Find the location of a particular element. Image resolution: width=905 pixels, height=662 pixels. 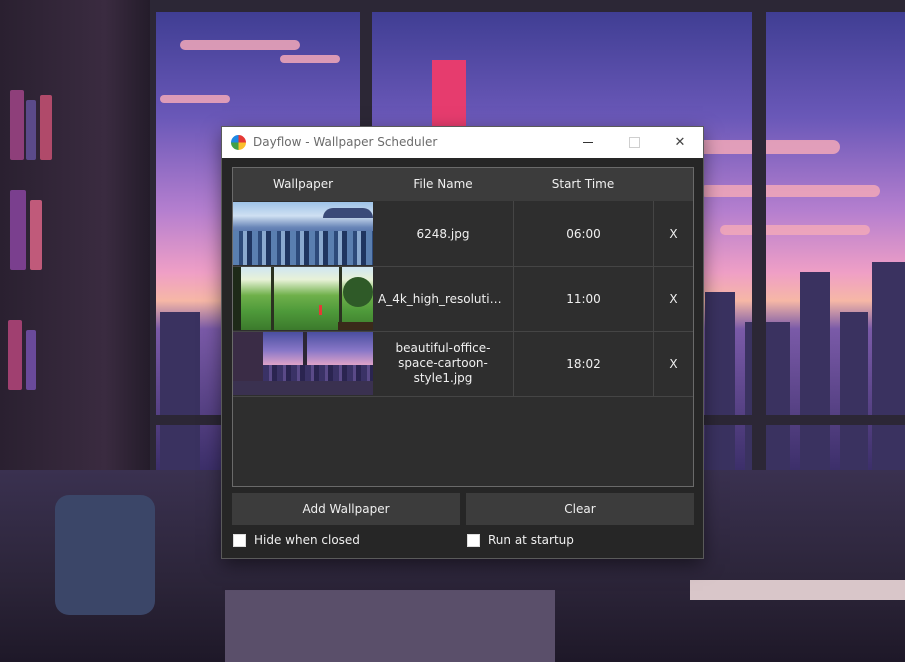

start-time-cell: 06:00 is located at coordinates (584, 233).